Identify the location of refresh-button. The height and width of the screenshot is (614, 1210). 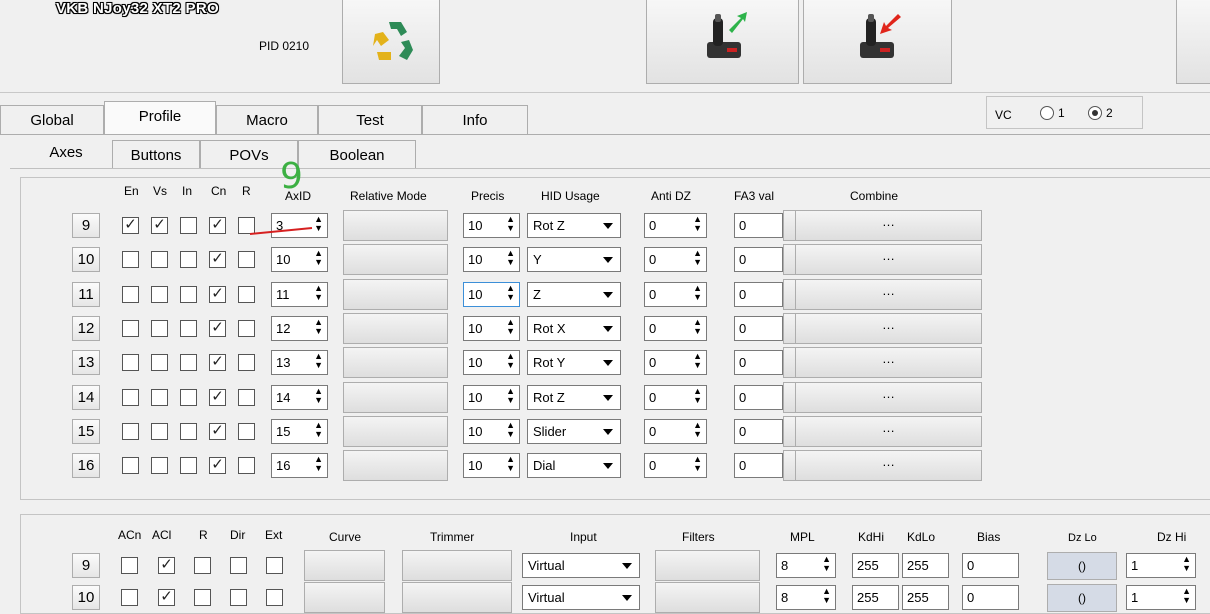
(391, 42).